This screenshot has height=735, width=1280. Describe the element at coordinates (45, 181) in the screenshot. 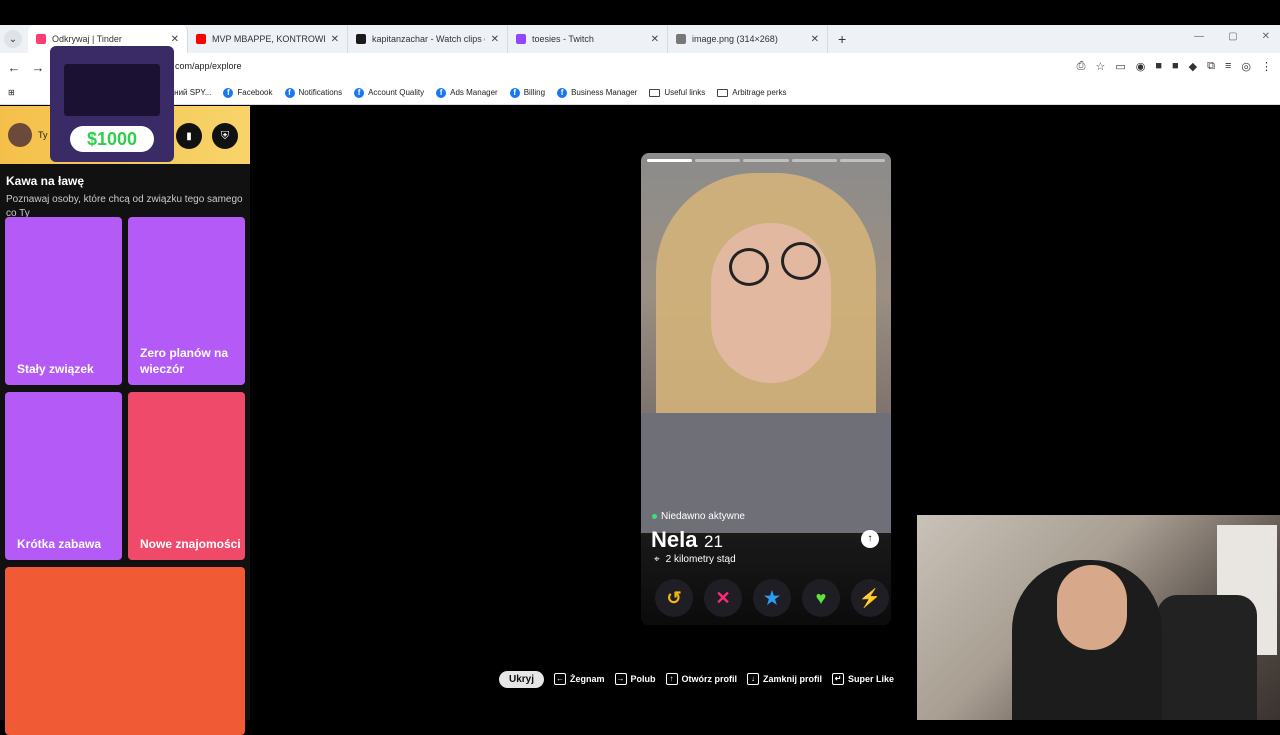

I see `section-title: Kawa na ławę` at that location.